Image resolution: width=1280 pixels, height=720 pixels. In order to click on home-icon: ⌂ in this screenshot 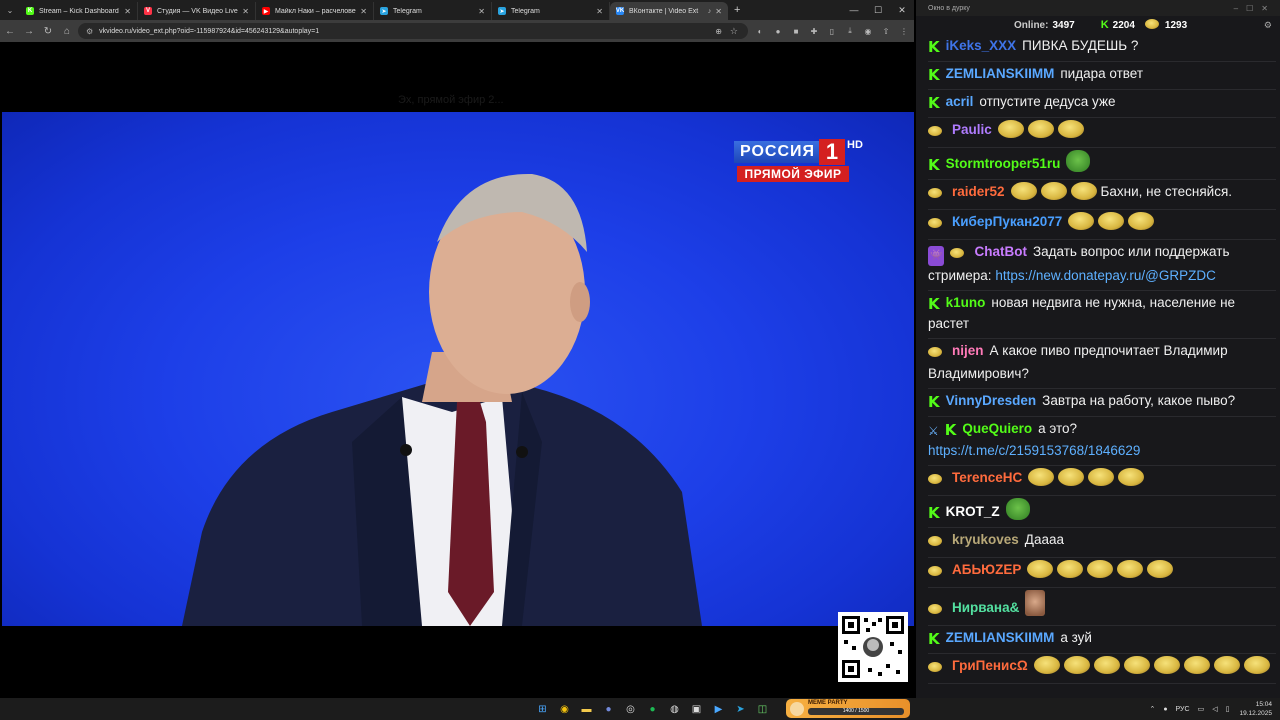, I will do `click(67, 31)`.